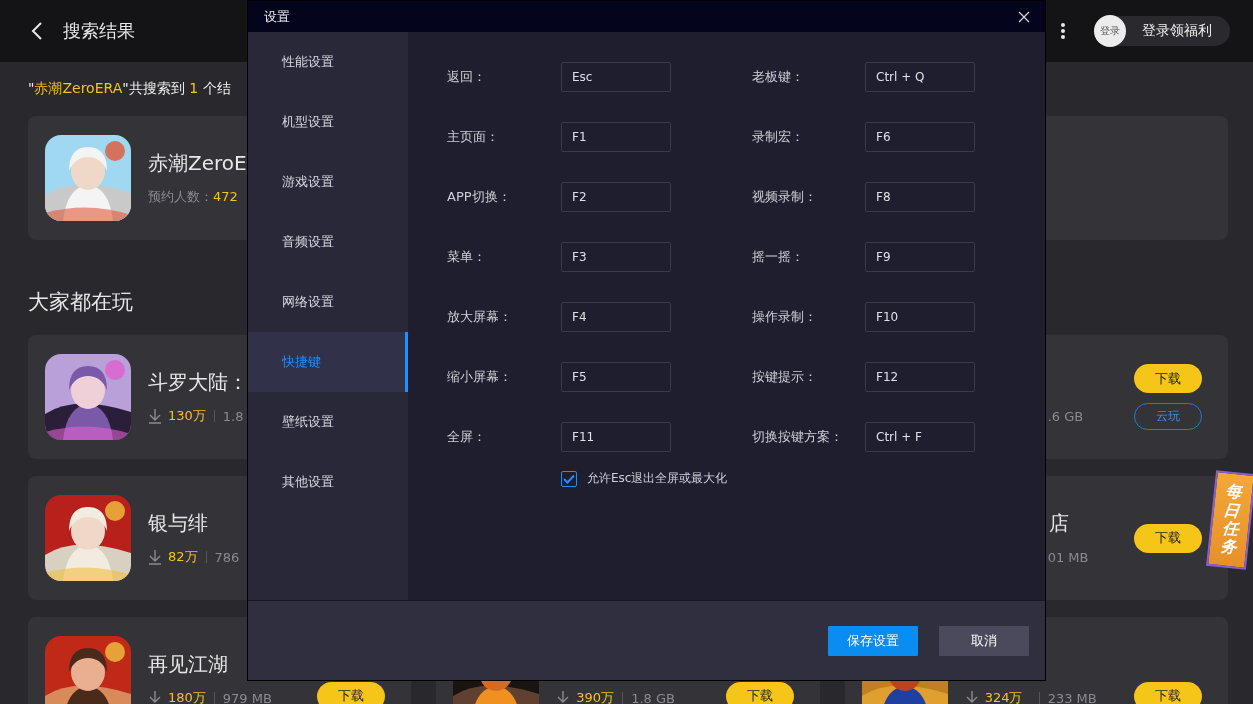 The width and height of the screenshot is (1253, 704). What do you see at coordinates (467, 257) in the screenshot?
I see `shortcut-label: 菜单：` at bounding box center [467, 257].